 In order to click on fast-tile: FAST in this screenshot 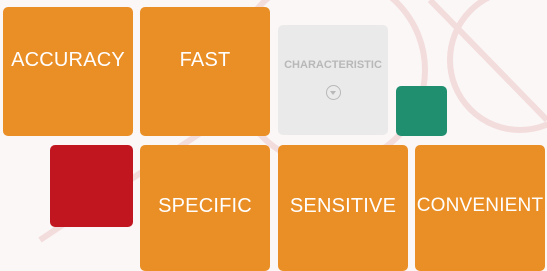, I will do `click(205, 71)`.